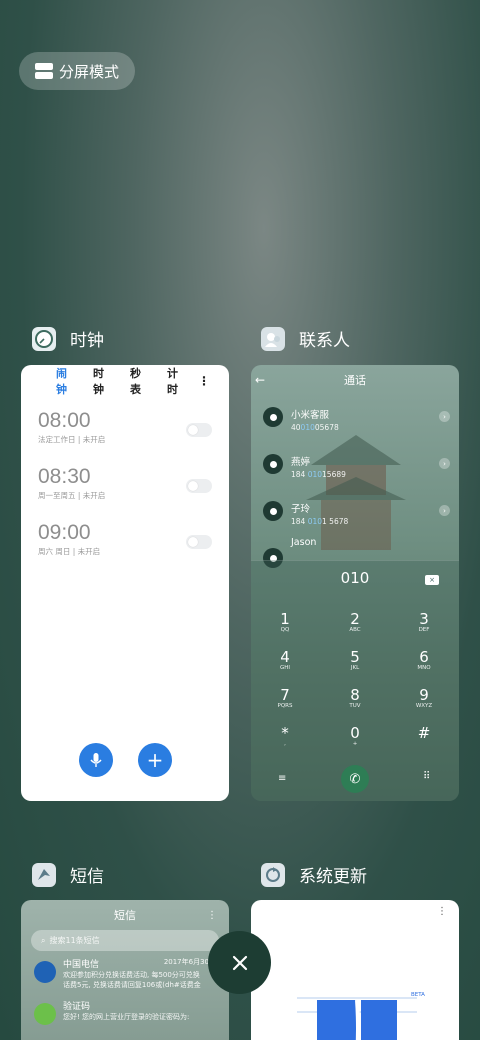 The image size is (480, 1040). Describe the element at coordinates (43, 940) in the screenshot. I see `search-icon: ⌕` at that location.